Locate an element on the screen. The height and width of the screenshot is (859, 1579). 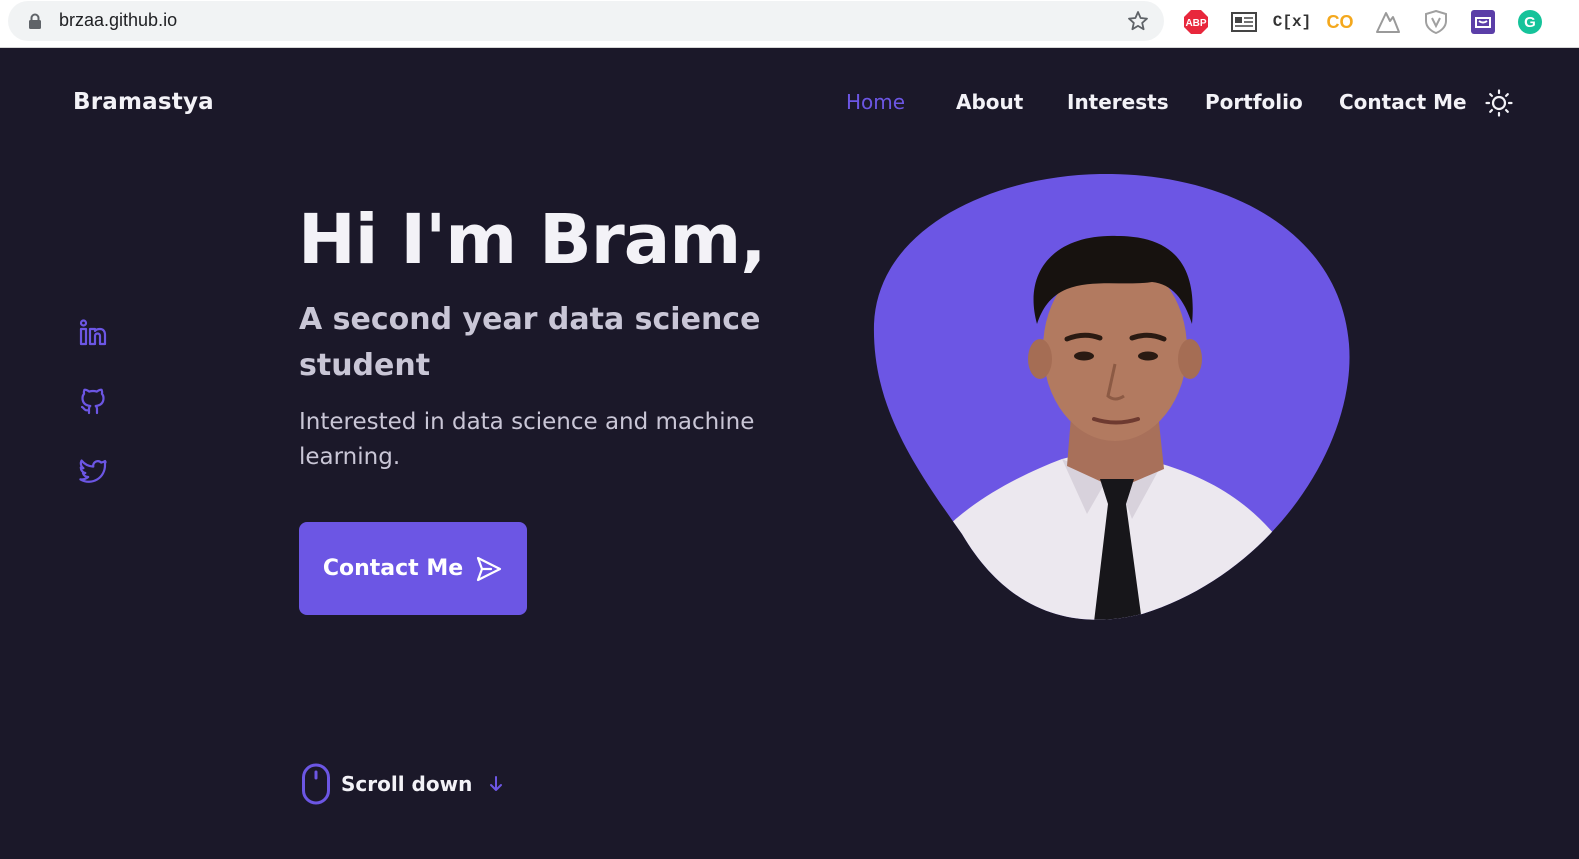
bookmark-star-icon is located at coordinates (1138, 21).